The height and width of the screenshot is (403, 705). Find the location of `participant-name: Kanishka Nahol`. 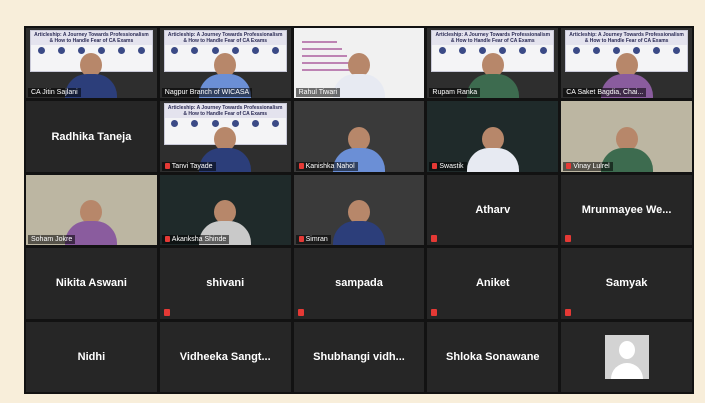

participant-name: Kanishka Nahol is located at coordinates (330, 166).